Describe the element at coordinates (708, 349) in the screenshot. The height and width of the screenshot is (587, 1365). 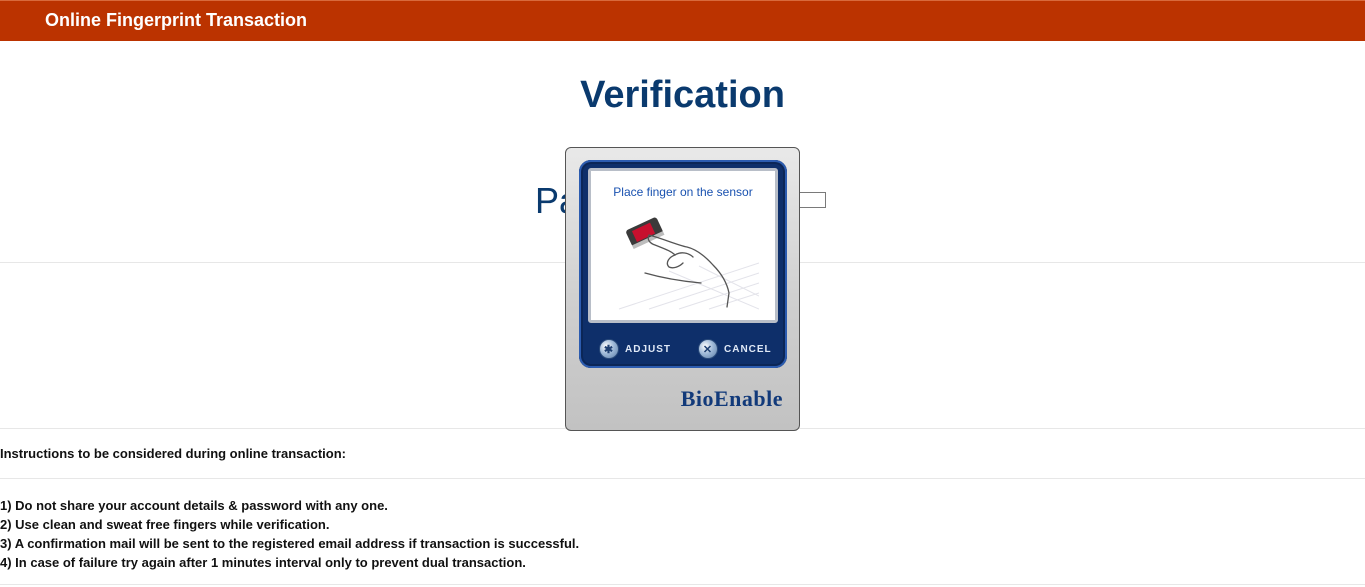
I see `close-icon: ✕` at that location.